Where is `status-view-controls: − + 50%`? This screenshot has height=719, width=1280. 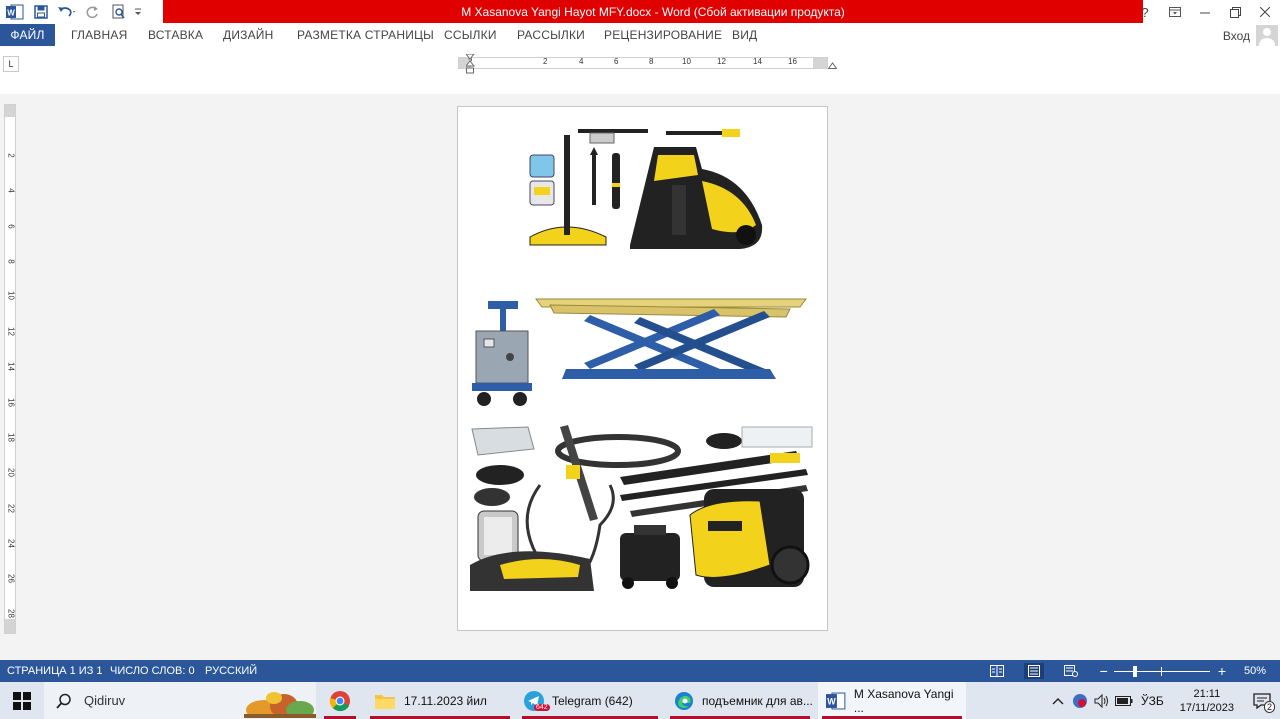
status-view-controls: − + 50% is located at coordinates (1133, 671).